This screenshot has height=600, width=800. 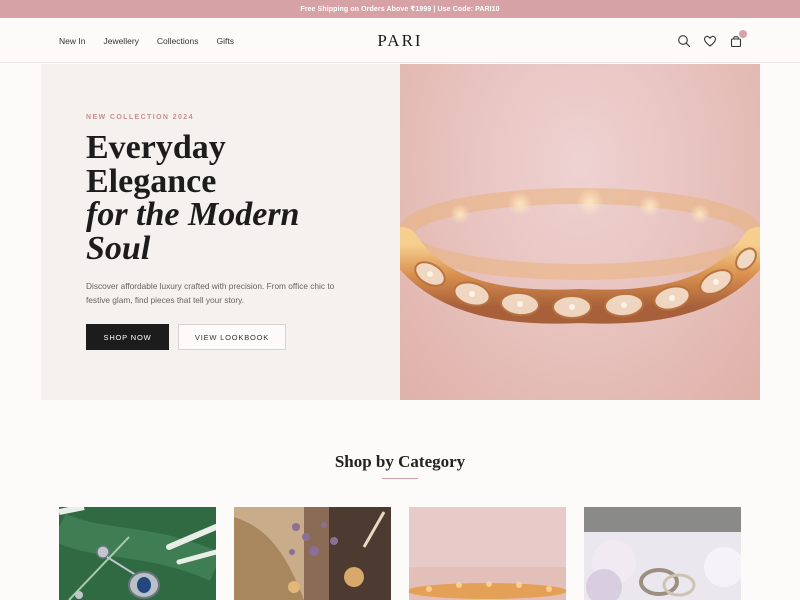 What do you see at coordinates (156, 147) in the screenshot?
I see `headline-line-1: Everyday` at bounding box center [156, 147].